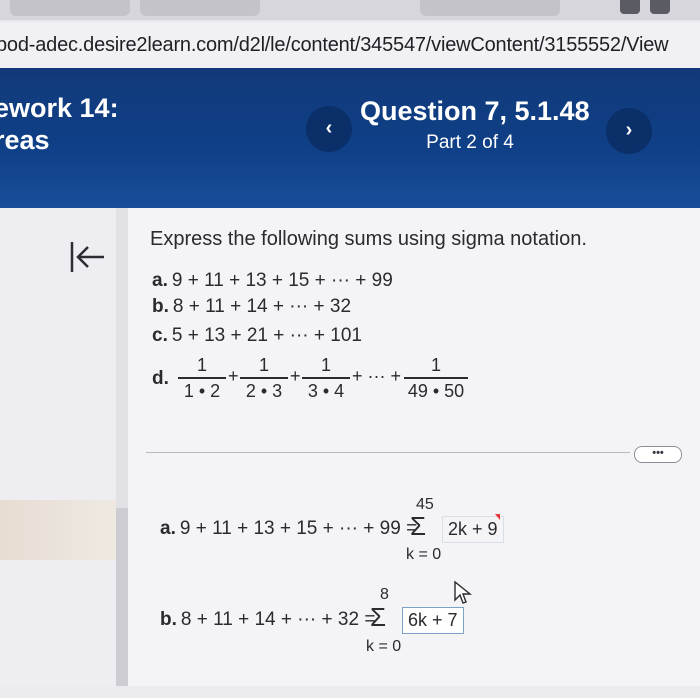  Describe the element at coordinates (278, 619) in the screenshot. I see `answer-expression: 8 + 11 + 14 + ··· + 32 =` at that location.